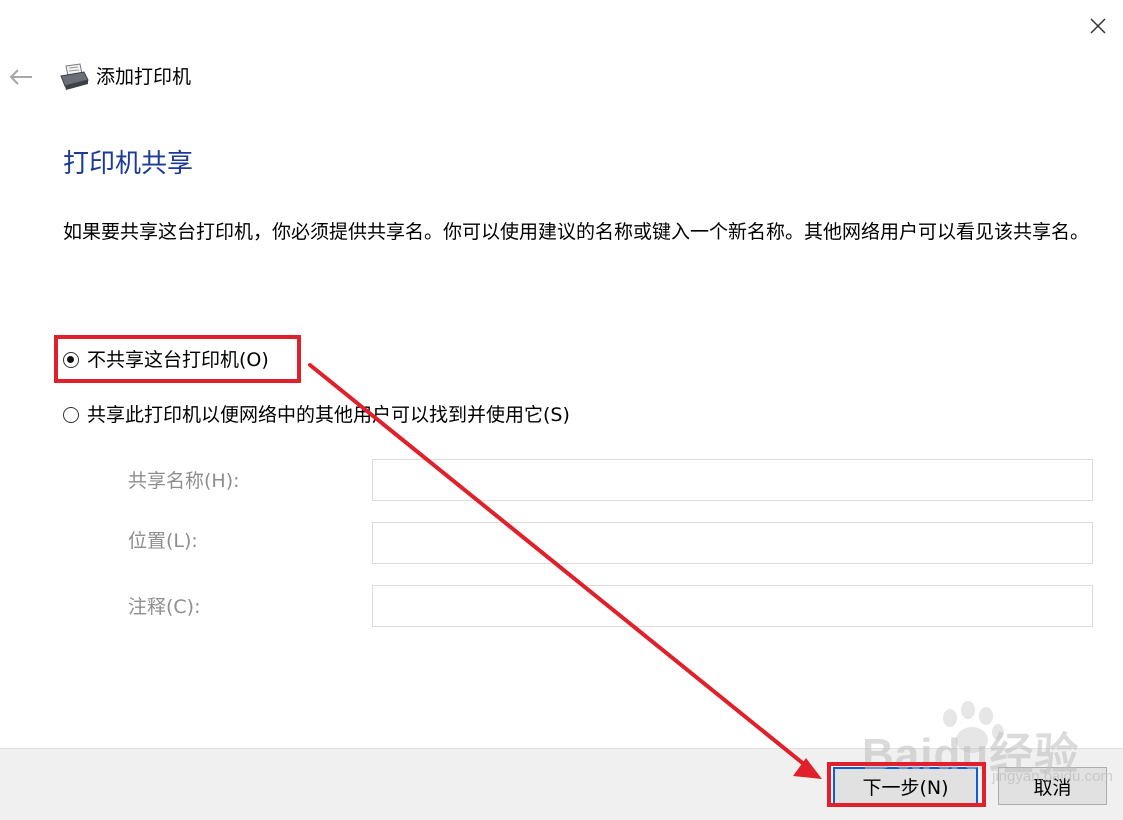  What do you see at coordinates (184, 481) in the screenshot?
I see `share-name-label: 共享名称(H):` at bounding box center [184, 481].